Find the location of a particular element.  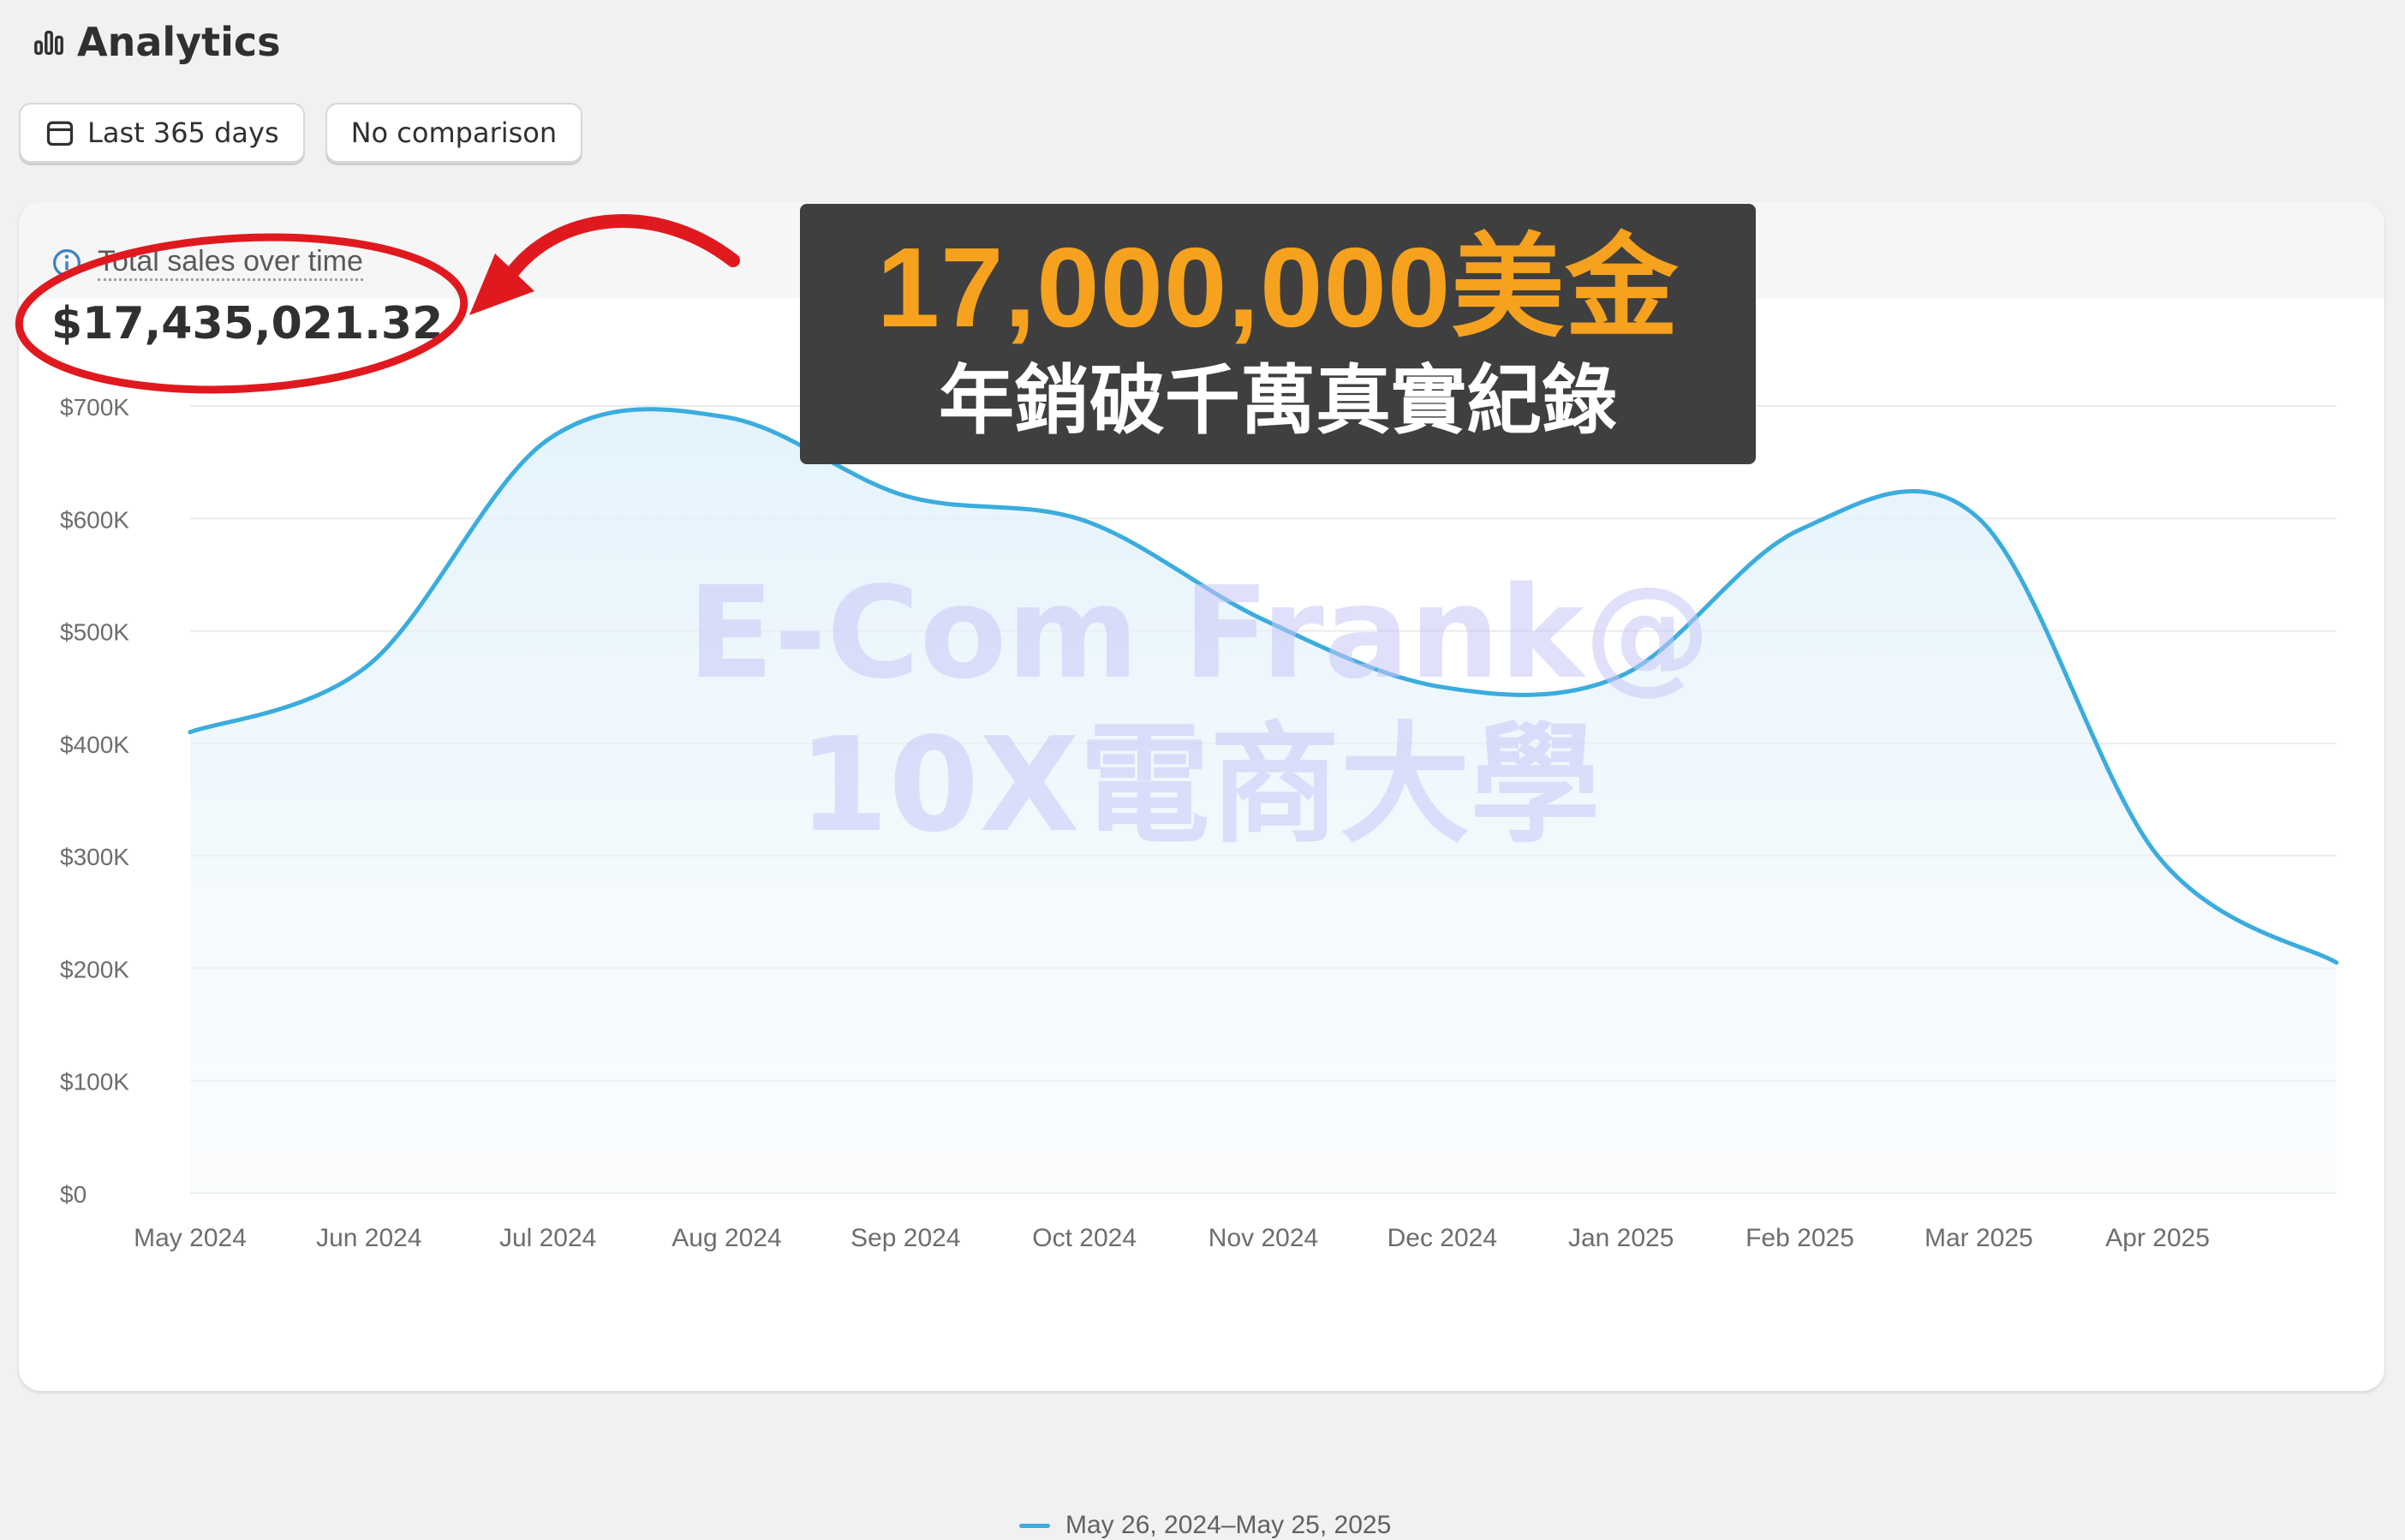

y-tick-label: $300K is located at coordinates (95, 857).